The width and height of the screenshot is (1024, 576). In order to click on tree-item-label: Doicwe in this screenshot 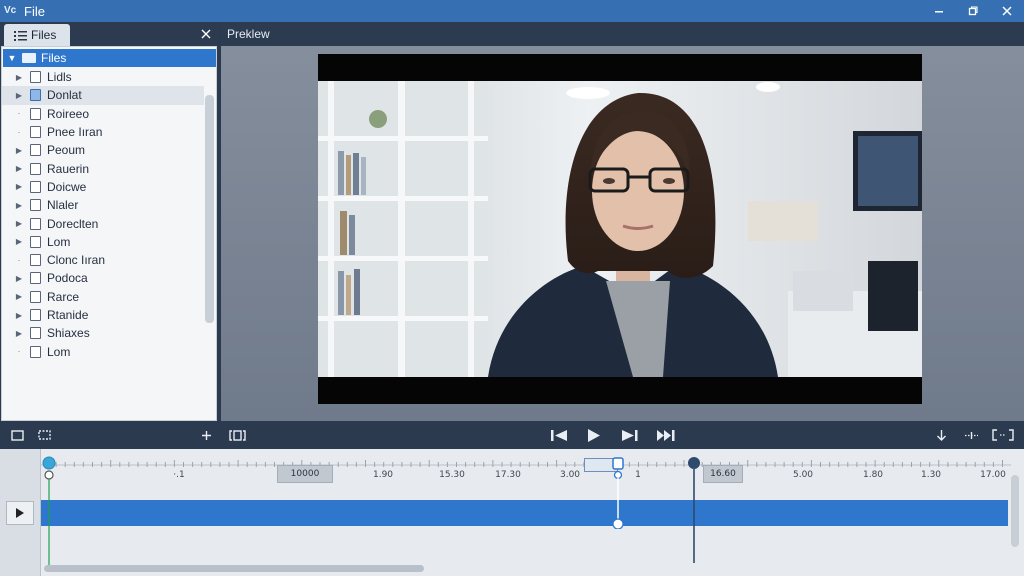, I will do `click(67, 186)`.